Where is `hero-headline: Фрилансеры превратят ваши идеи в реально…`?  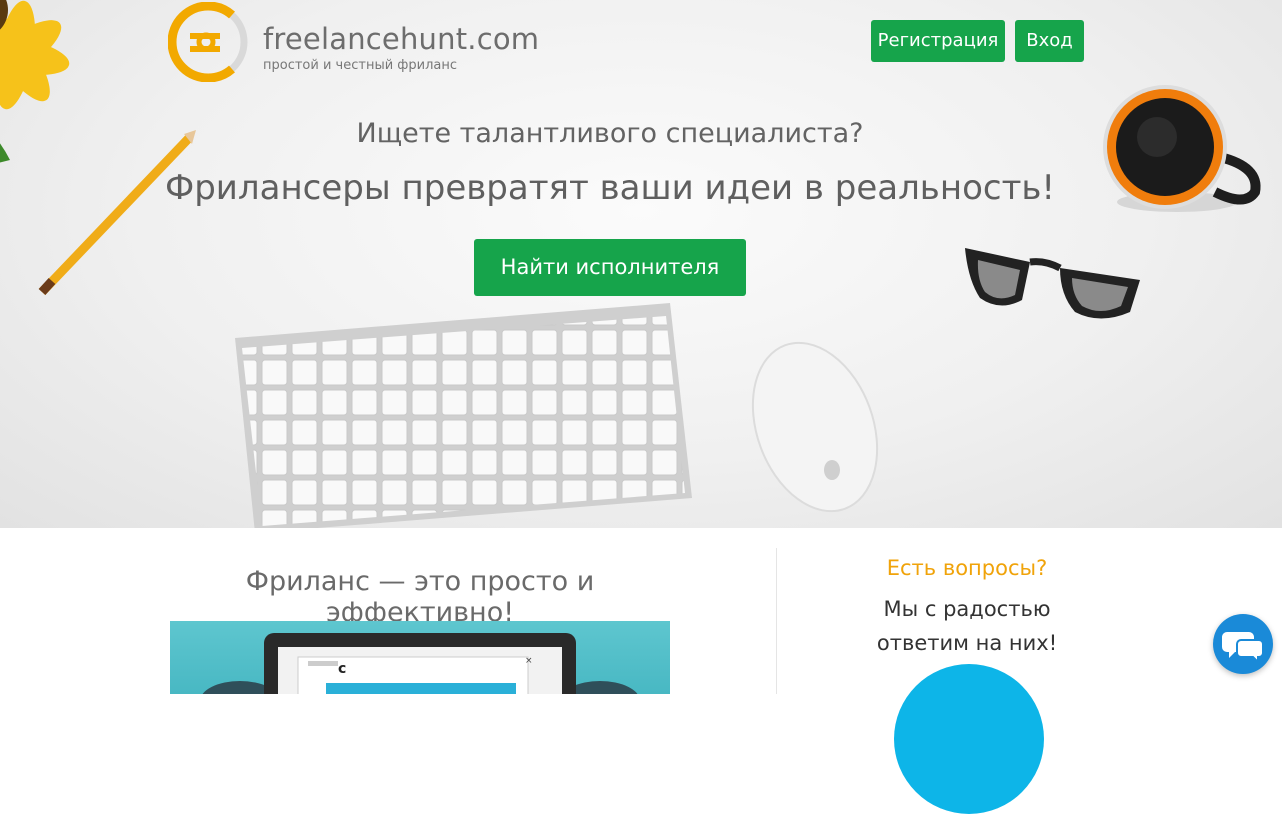 hero-headline: Фрилансеры превратят ваши идеи в реально… is located at coordinates (610, 188).